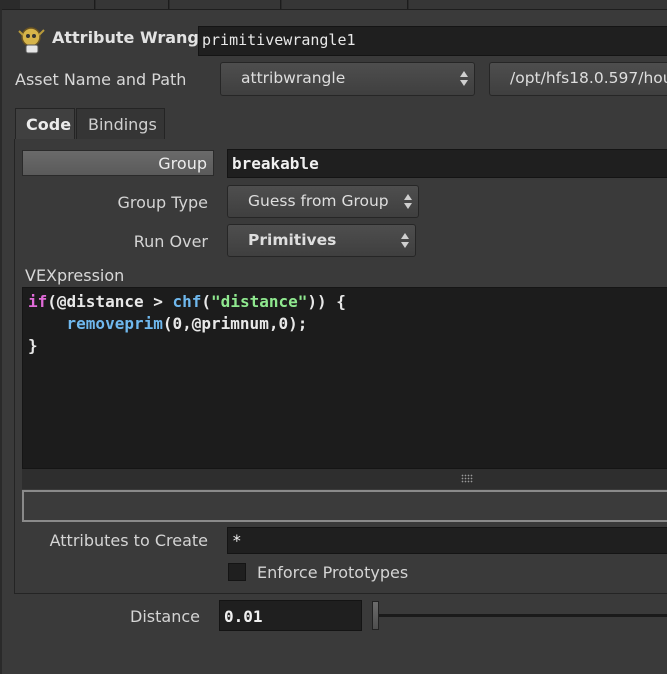  I want to click on node-type-label: Attribute Wrangle, so click(134, 37).